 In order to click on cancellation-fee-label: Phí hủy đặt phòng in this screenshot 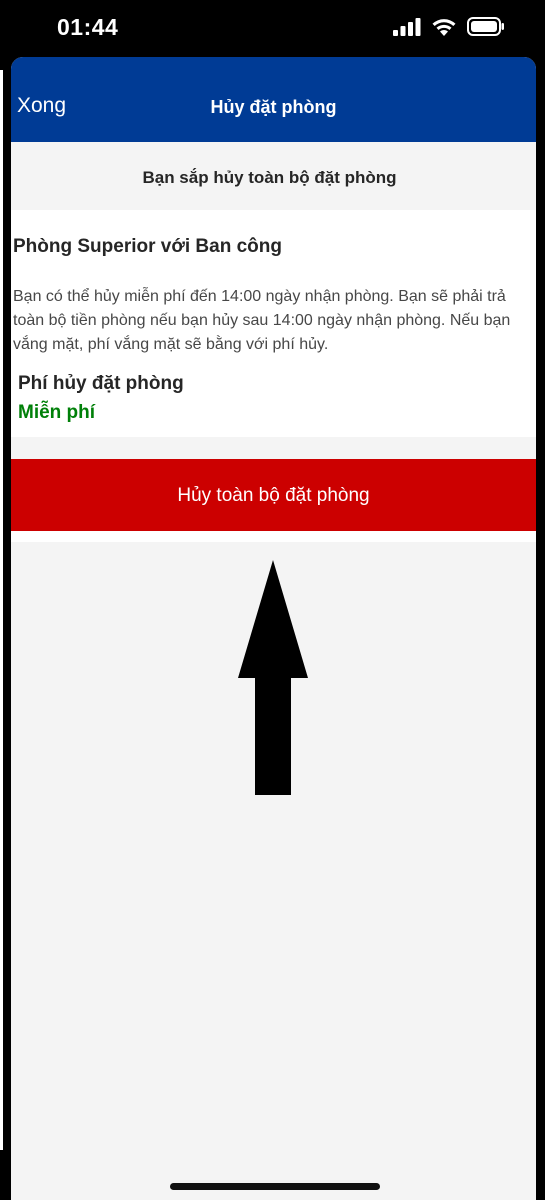, I will do `click(101, 383)`.